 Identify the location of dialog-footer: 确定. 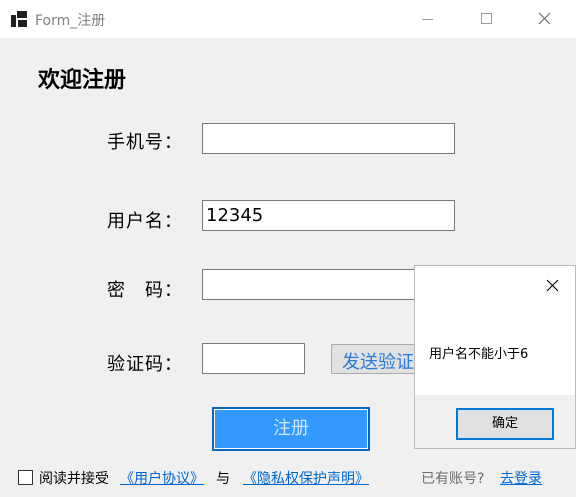
(495, 421).